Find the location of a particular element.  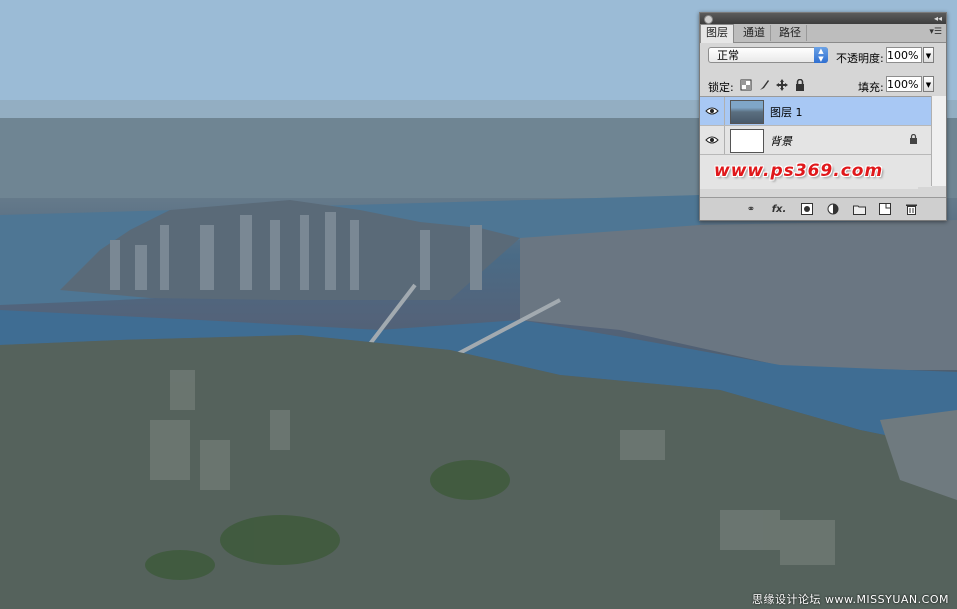

site-watermark: 思缘设计论坛 www.MISSYUAN.COM is located at coordinates (850, 599).